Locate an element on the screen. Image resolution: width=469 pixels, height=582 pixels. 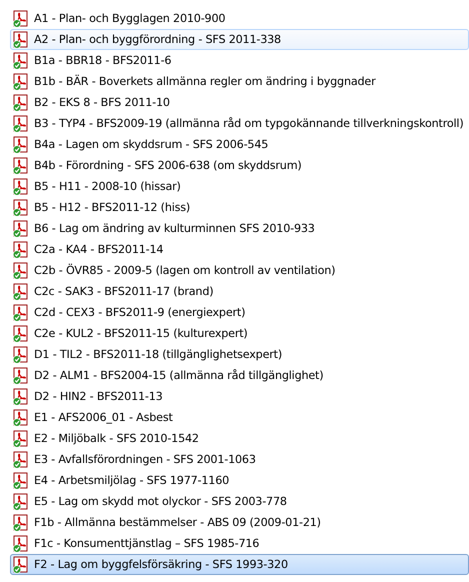
file-item: C2c - SAK3 - BFS2011-17 (brand) is located at coordinates (239, 291).